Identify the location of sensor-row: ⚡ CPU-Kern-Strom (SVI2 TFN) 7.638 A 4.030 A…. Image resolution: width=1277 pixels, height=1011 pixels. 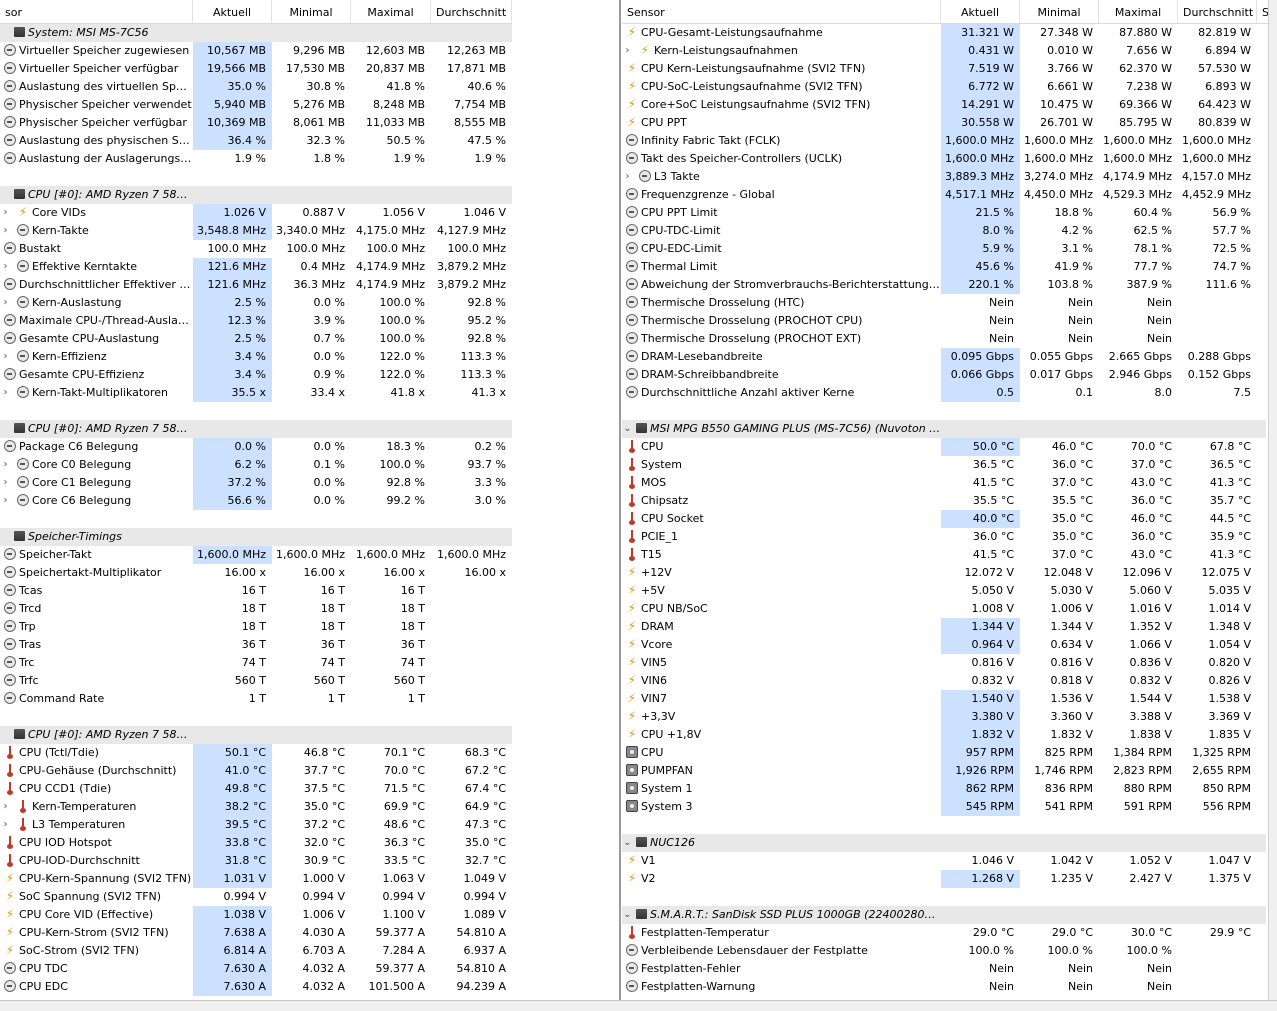
(257, 933).